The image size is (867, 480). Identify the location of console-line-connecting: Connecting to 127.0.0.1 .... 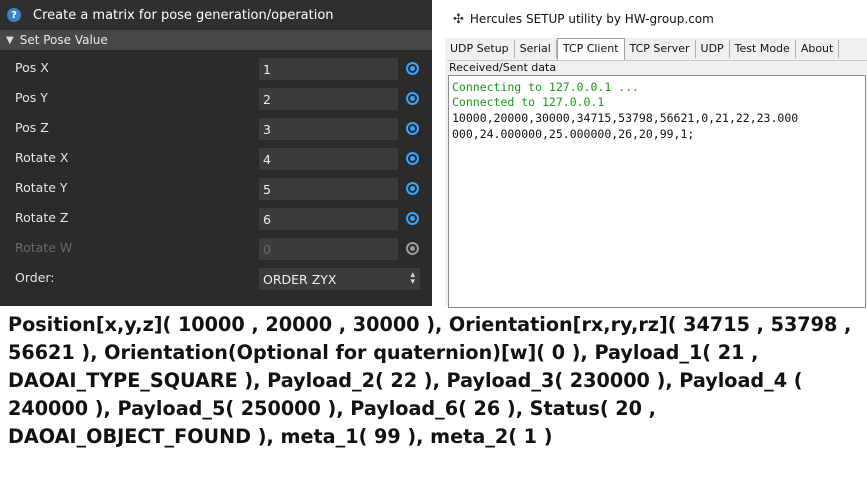
(545, 87).